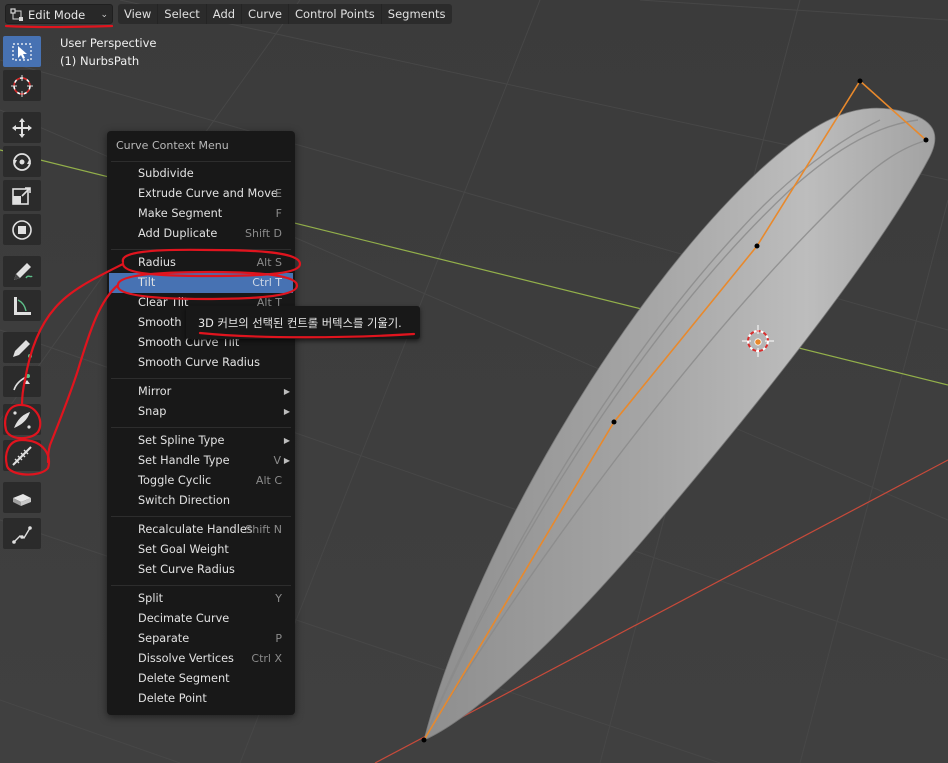  What do you see at coordinates (263, 233) in the screenshot?
I see `menu-item-shortcut: Shift D` at bounding box center [263, 233].